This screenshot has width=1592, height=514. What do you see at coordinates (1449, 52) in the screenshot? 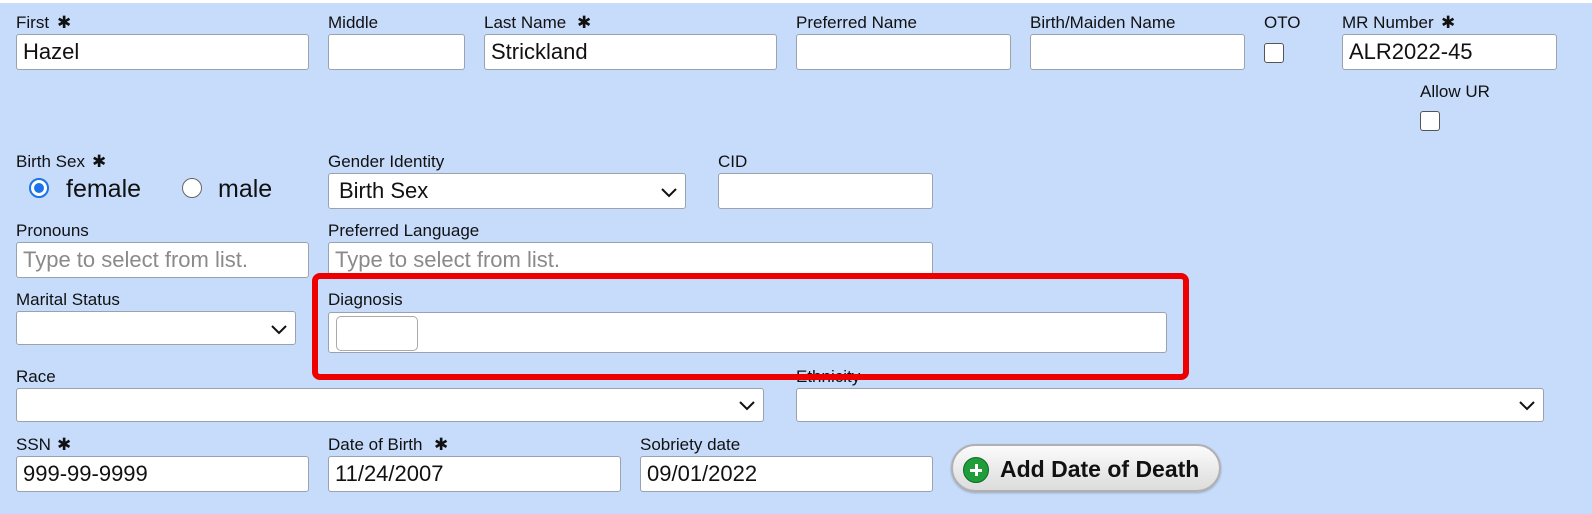
I see `mr-number-input: ALR2022-45` at bounding box center [1449, 52].